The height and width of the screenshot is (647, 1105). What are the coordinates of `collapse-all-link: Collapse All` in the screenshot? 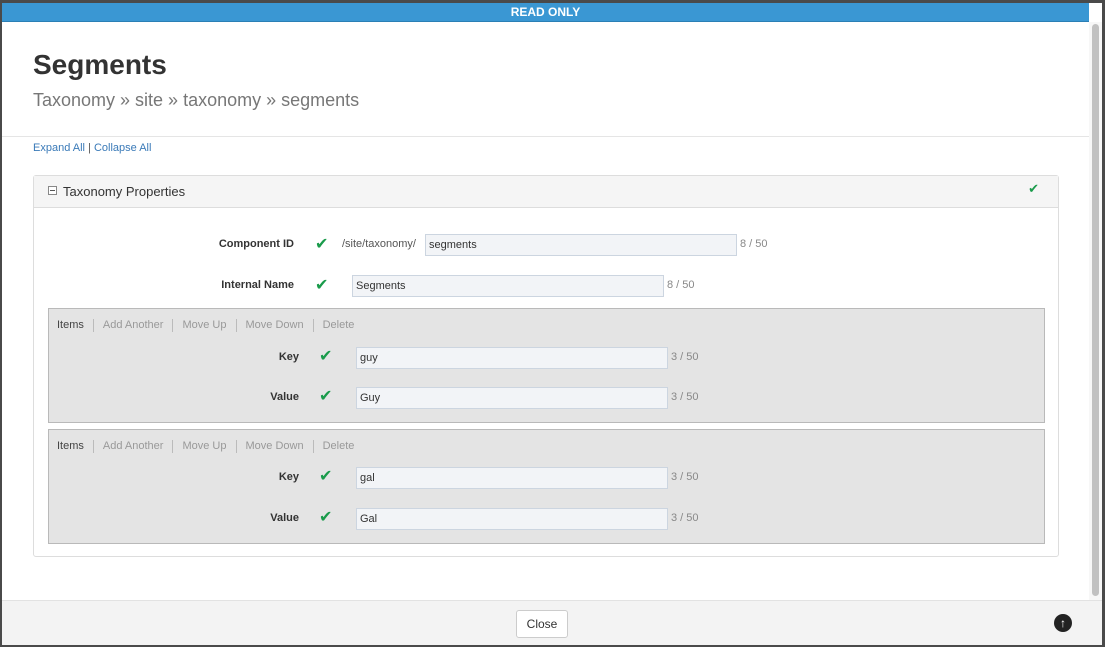 It's located at (122, 148).